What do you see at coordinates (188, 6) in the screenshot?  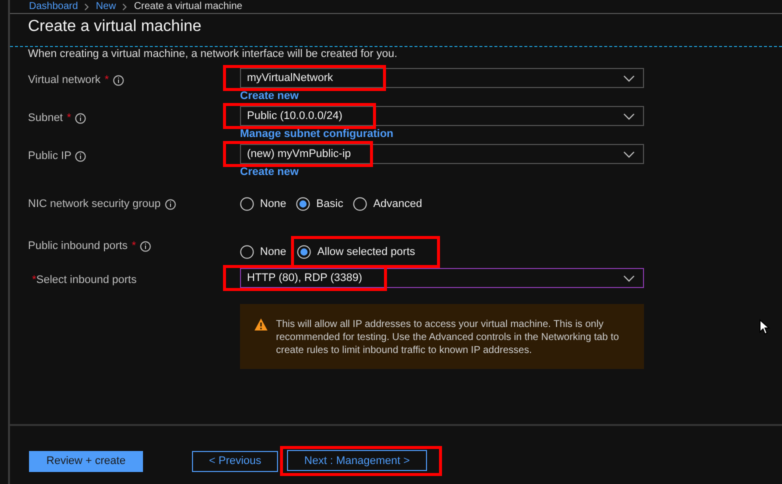 I see `breadcrumb-item: Create a virtual machine` at bounding box center [188, 6].